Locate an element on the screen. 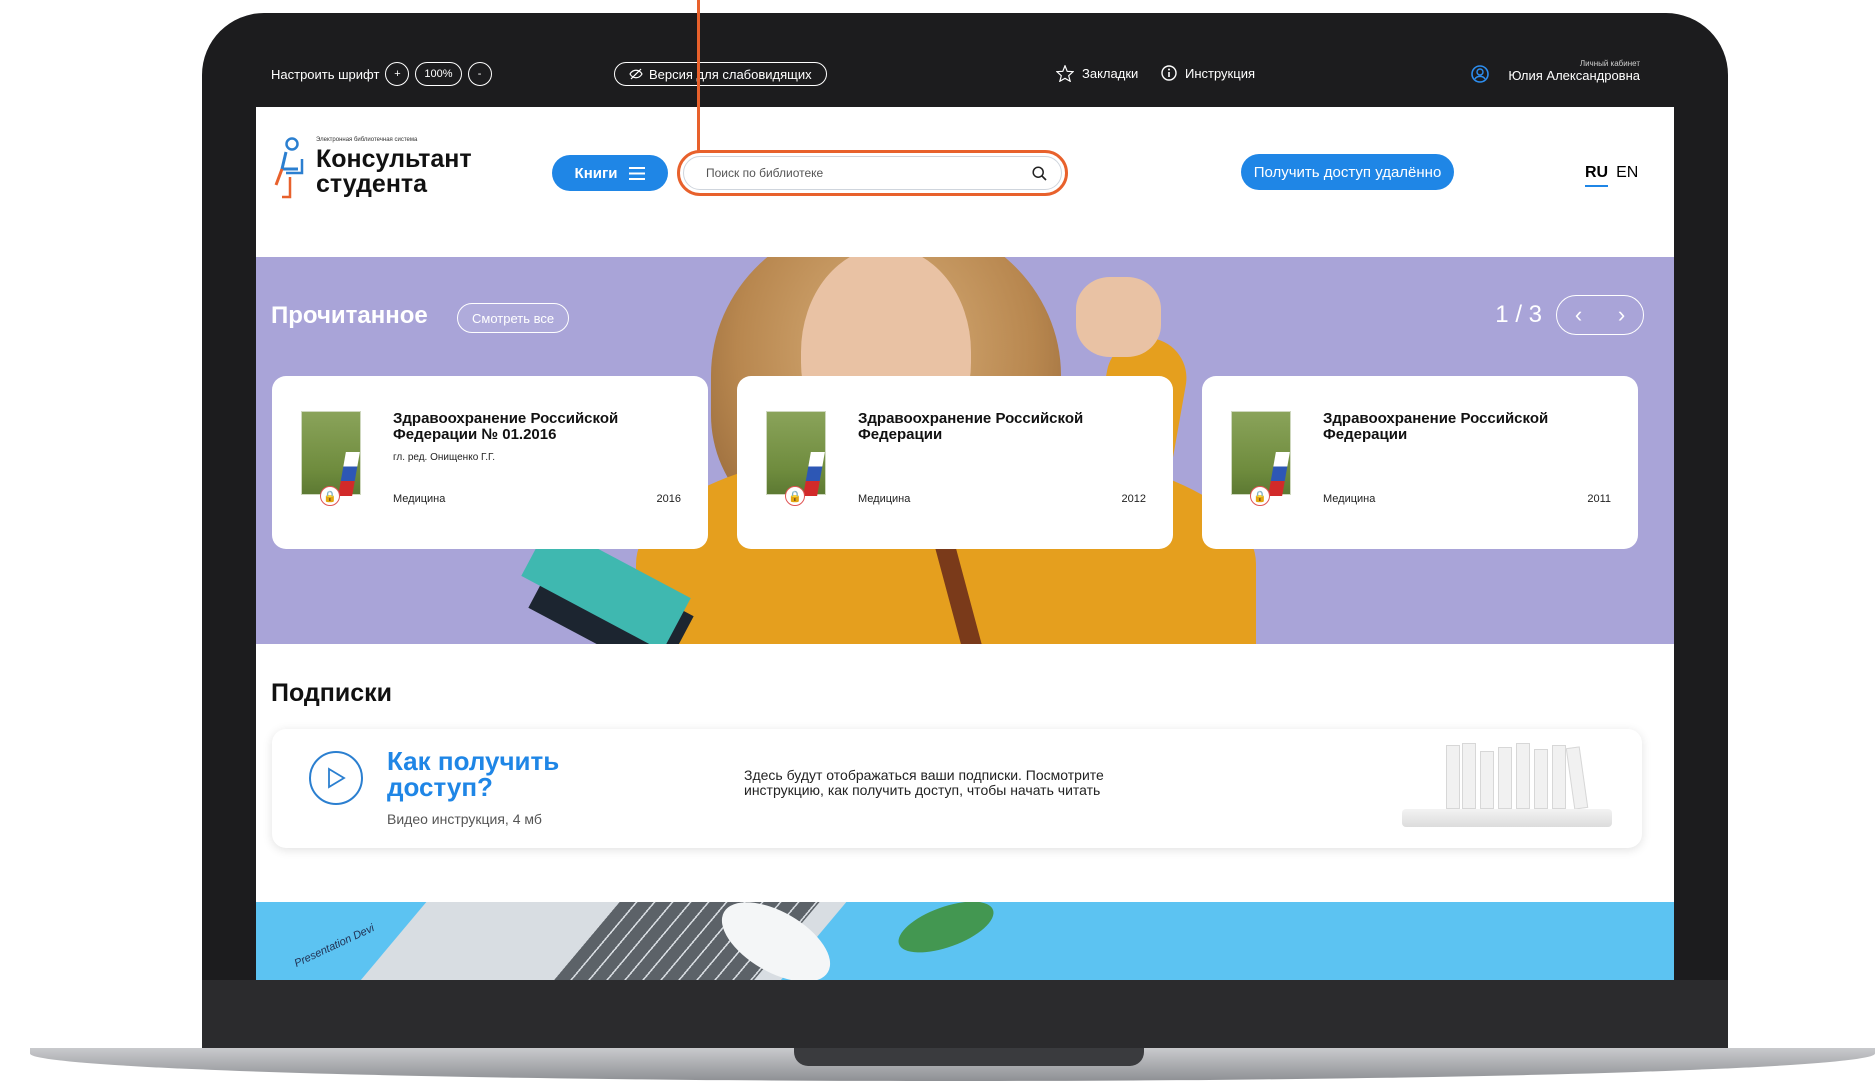 Image resolution: width=1875 pixels, height=1081 pixels. font-label: Настроить шрифт is located at coordinates (325, 74).